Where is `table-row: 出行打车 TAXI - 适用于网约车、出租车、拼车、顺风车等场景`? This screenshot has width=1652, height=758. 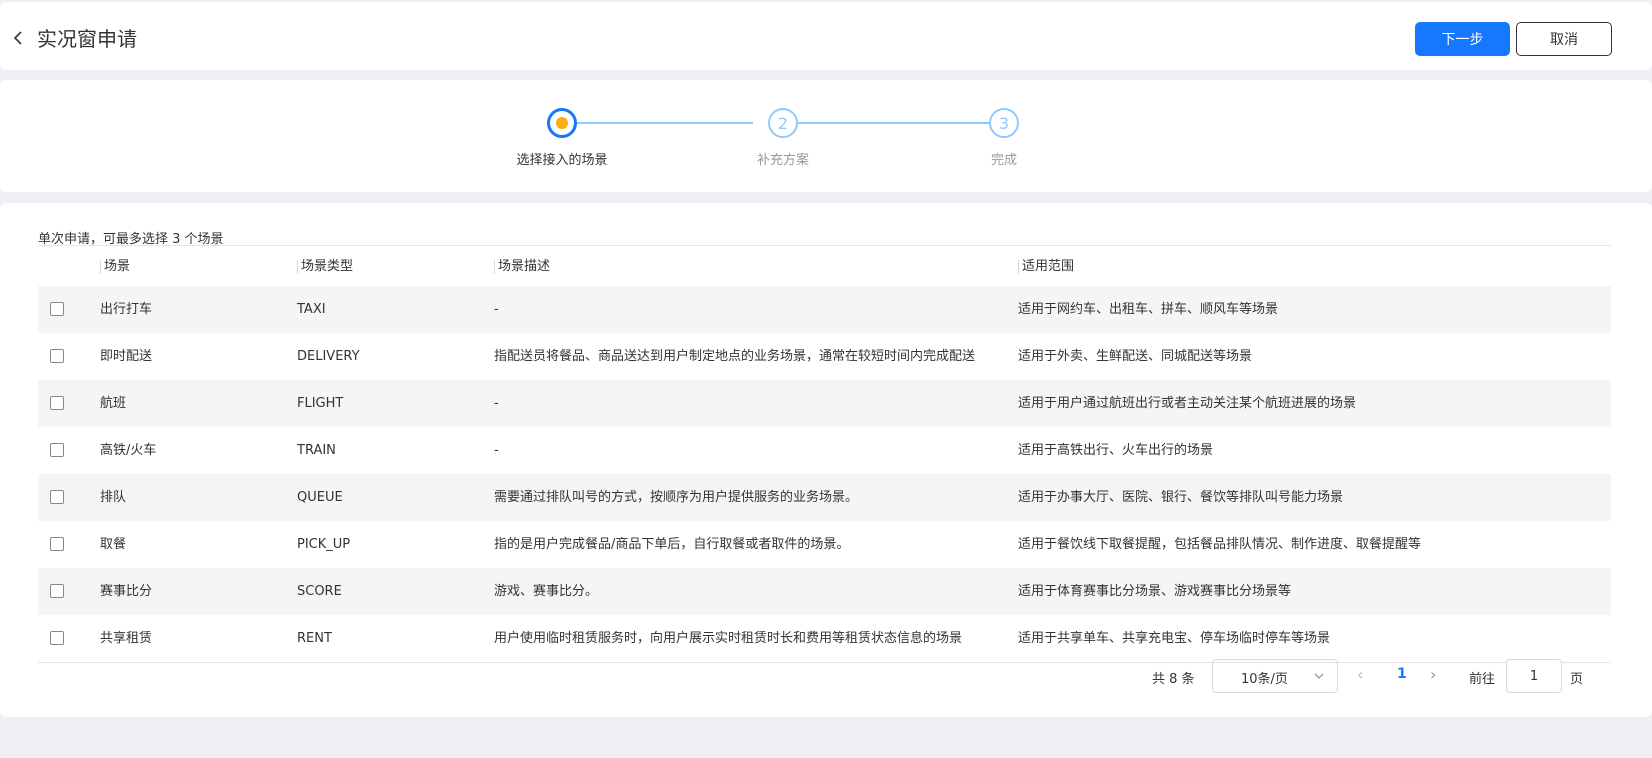 table-row: 出行打车 TAXI - 适用于网约车、出租车、拼车、顺风车等场景 is located at coordinates (824, 309).